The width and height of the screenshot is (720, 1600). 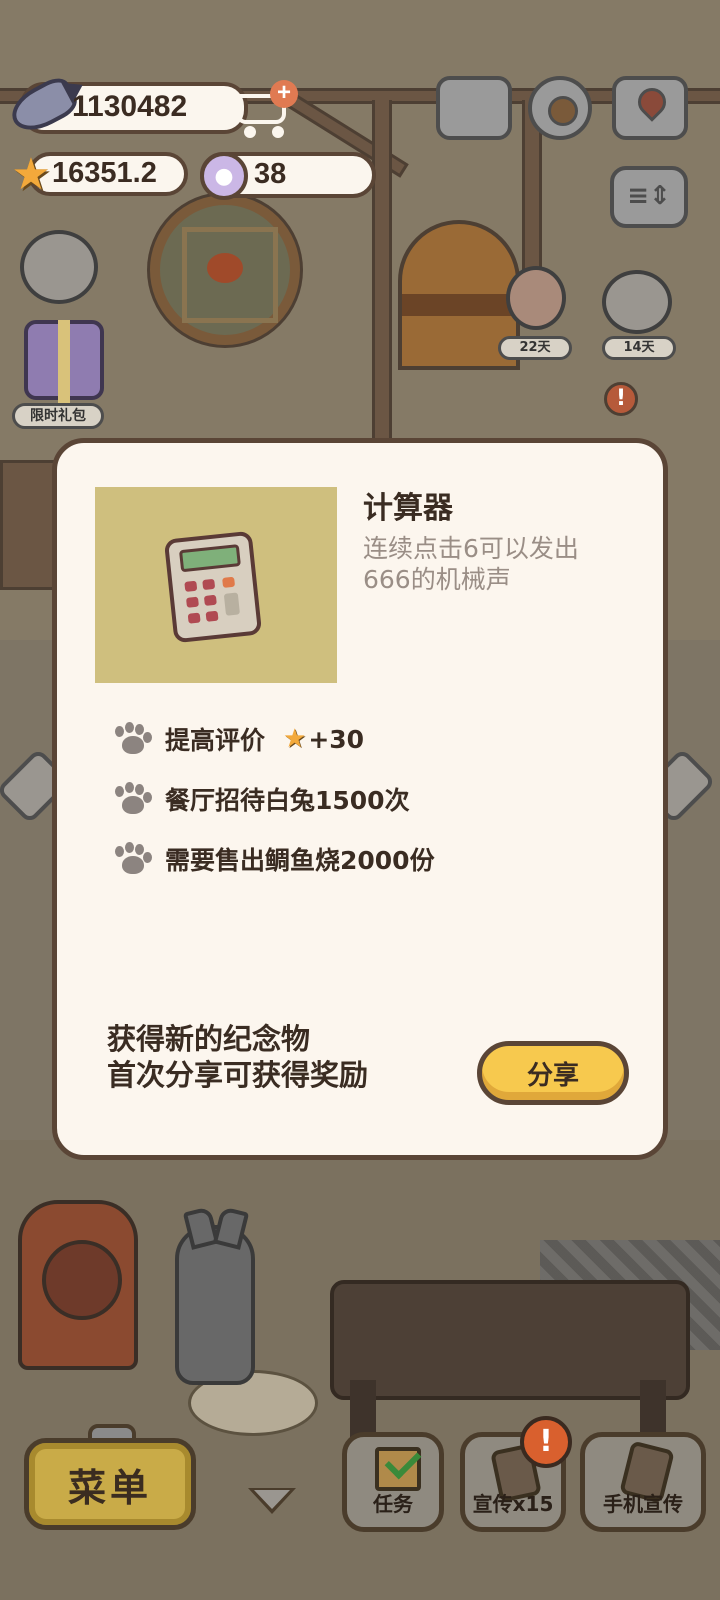 What do you see at coordinates (237, 1057) in the screenshot?
I see `share-message: 获得新的纪念物 首次分享可获得奖励` at bounding box center [237, 1057].